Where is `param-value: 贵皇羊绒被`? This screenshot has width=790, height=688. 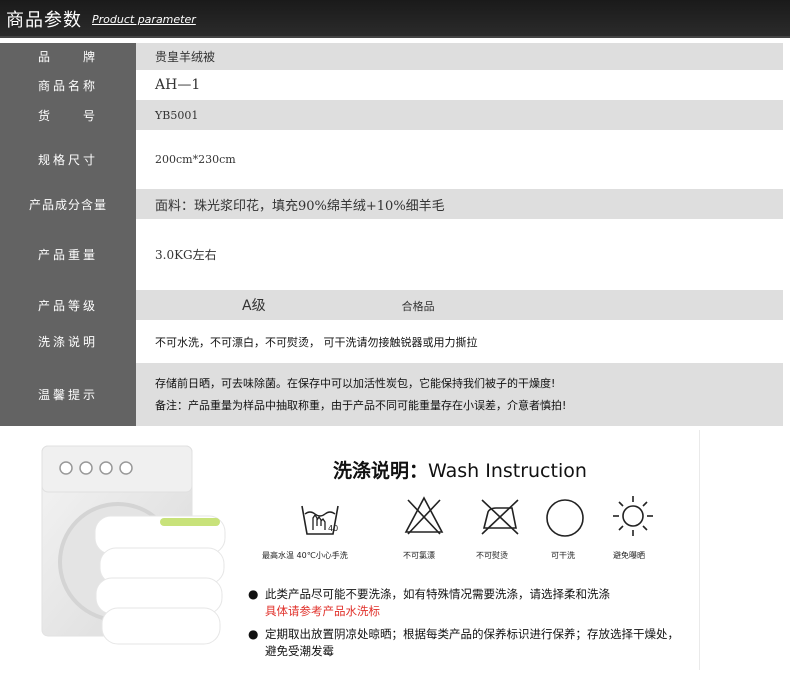
param-value: 贵皇羊绒被 is located at coordinates (459, 56).